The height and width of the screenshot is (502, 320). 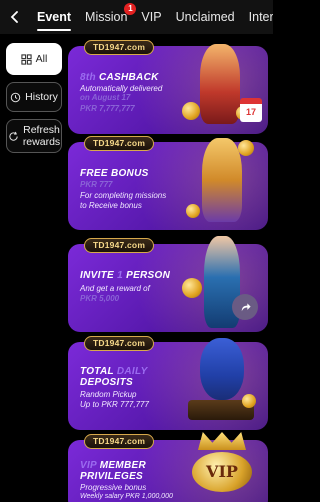 I want to click on refresh-rewards-label: Refresh rewards, so click(x=41, y=136).